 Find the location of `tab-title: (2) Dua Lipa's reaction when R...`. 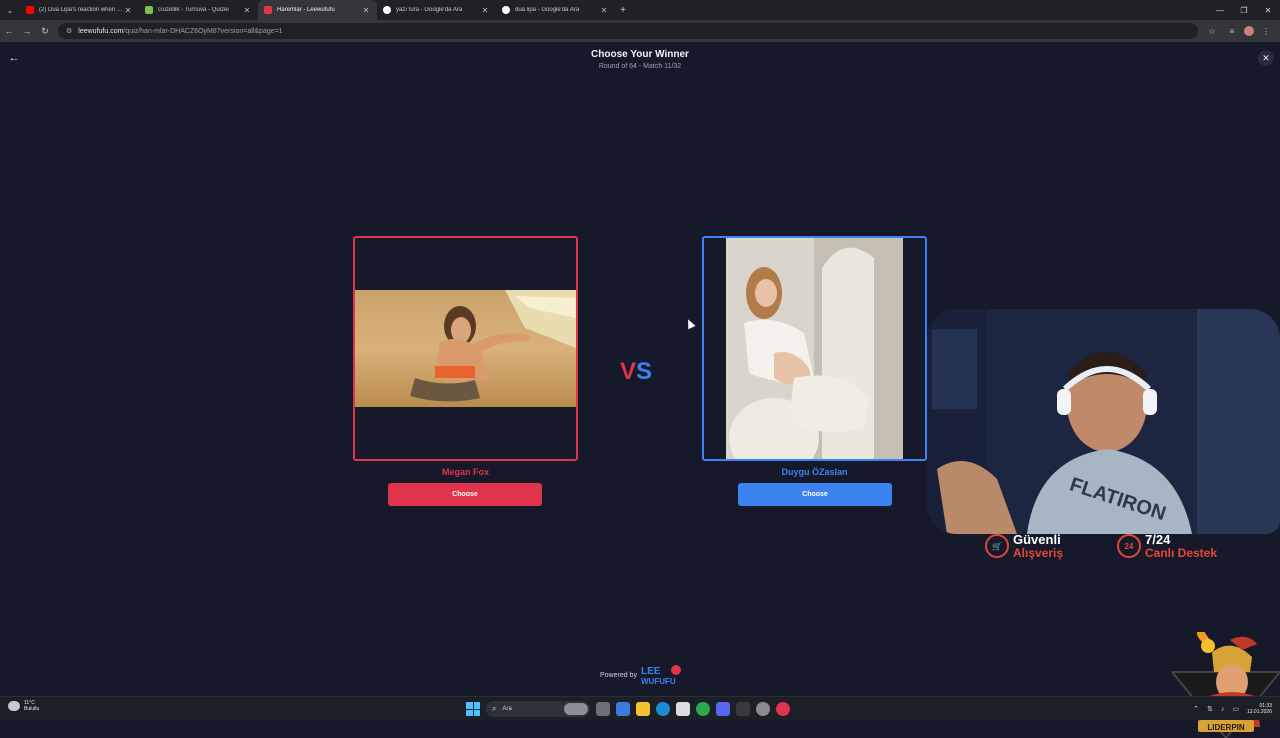

tab-title: (2) Dua Lipa's reaction when R... is located at coordinates (81, 10).